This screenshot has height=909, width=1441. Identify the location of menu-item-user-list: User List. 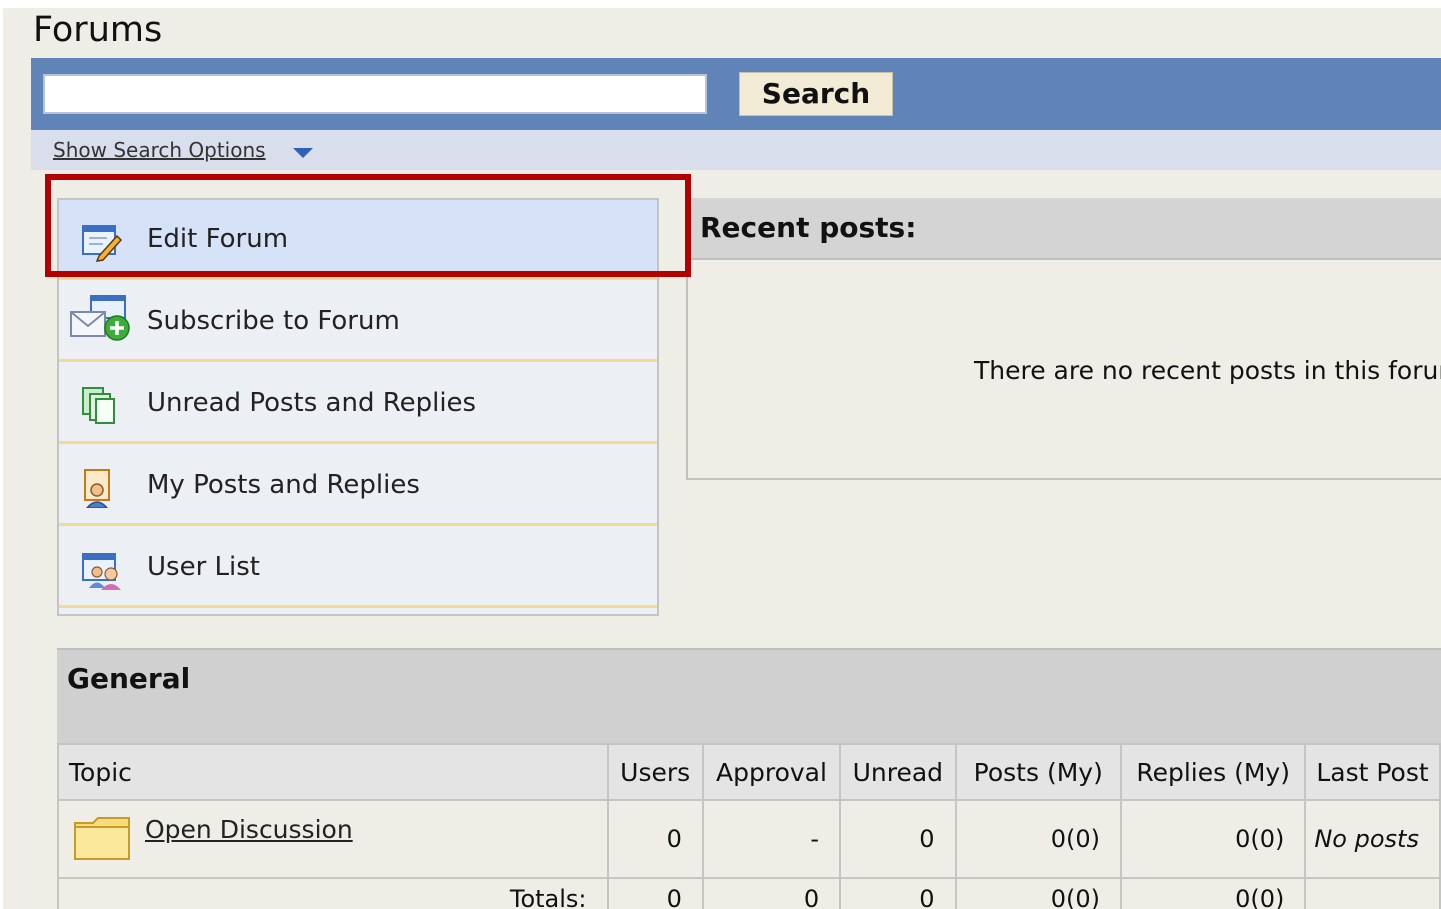
(358, 568).